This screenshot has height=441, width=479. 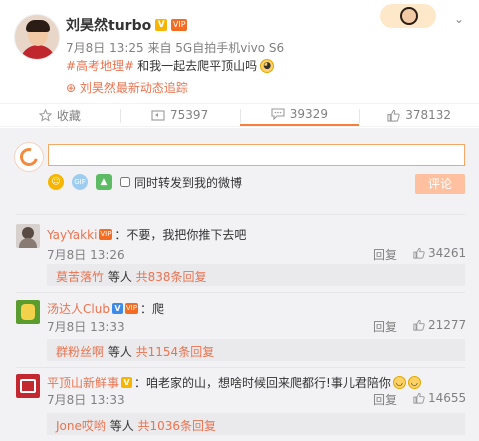 I want to click on like-button: 378132, so click(x=419, y=115).